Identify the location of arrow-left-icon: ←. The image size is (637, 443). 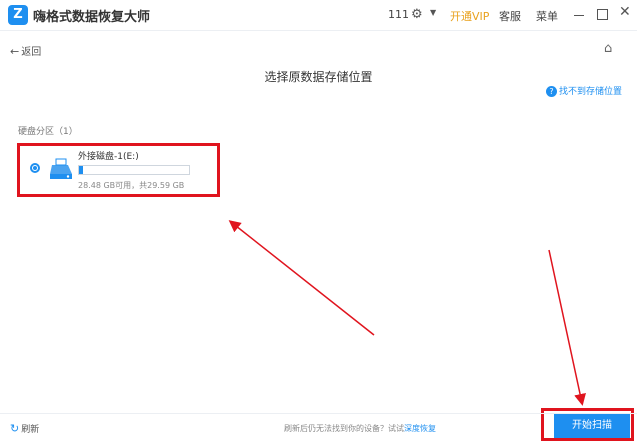
(15, 51).